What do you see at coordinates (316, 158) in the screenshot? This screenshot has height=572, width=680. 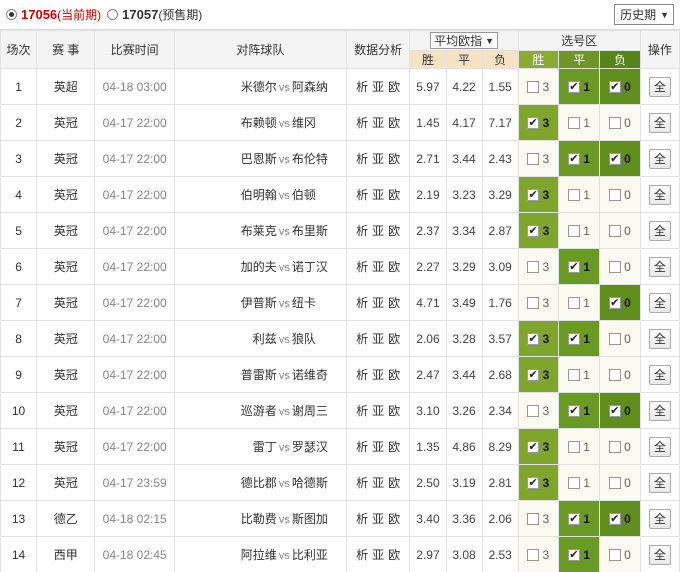 I see `away-team: 布伦特` at bounding box center [316, 158].